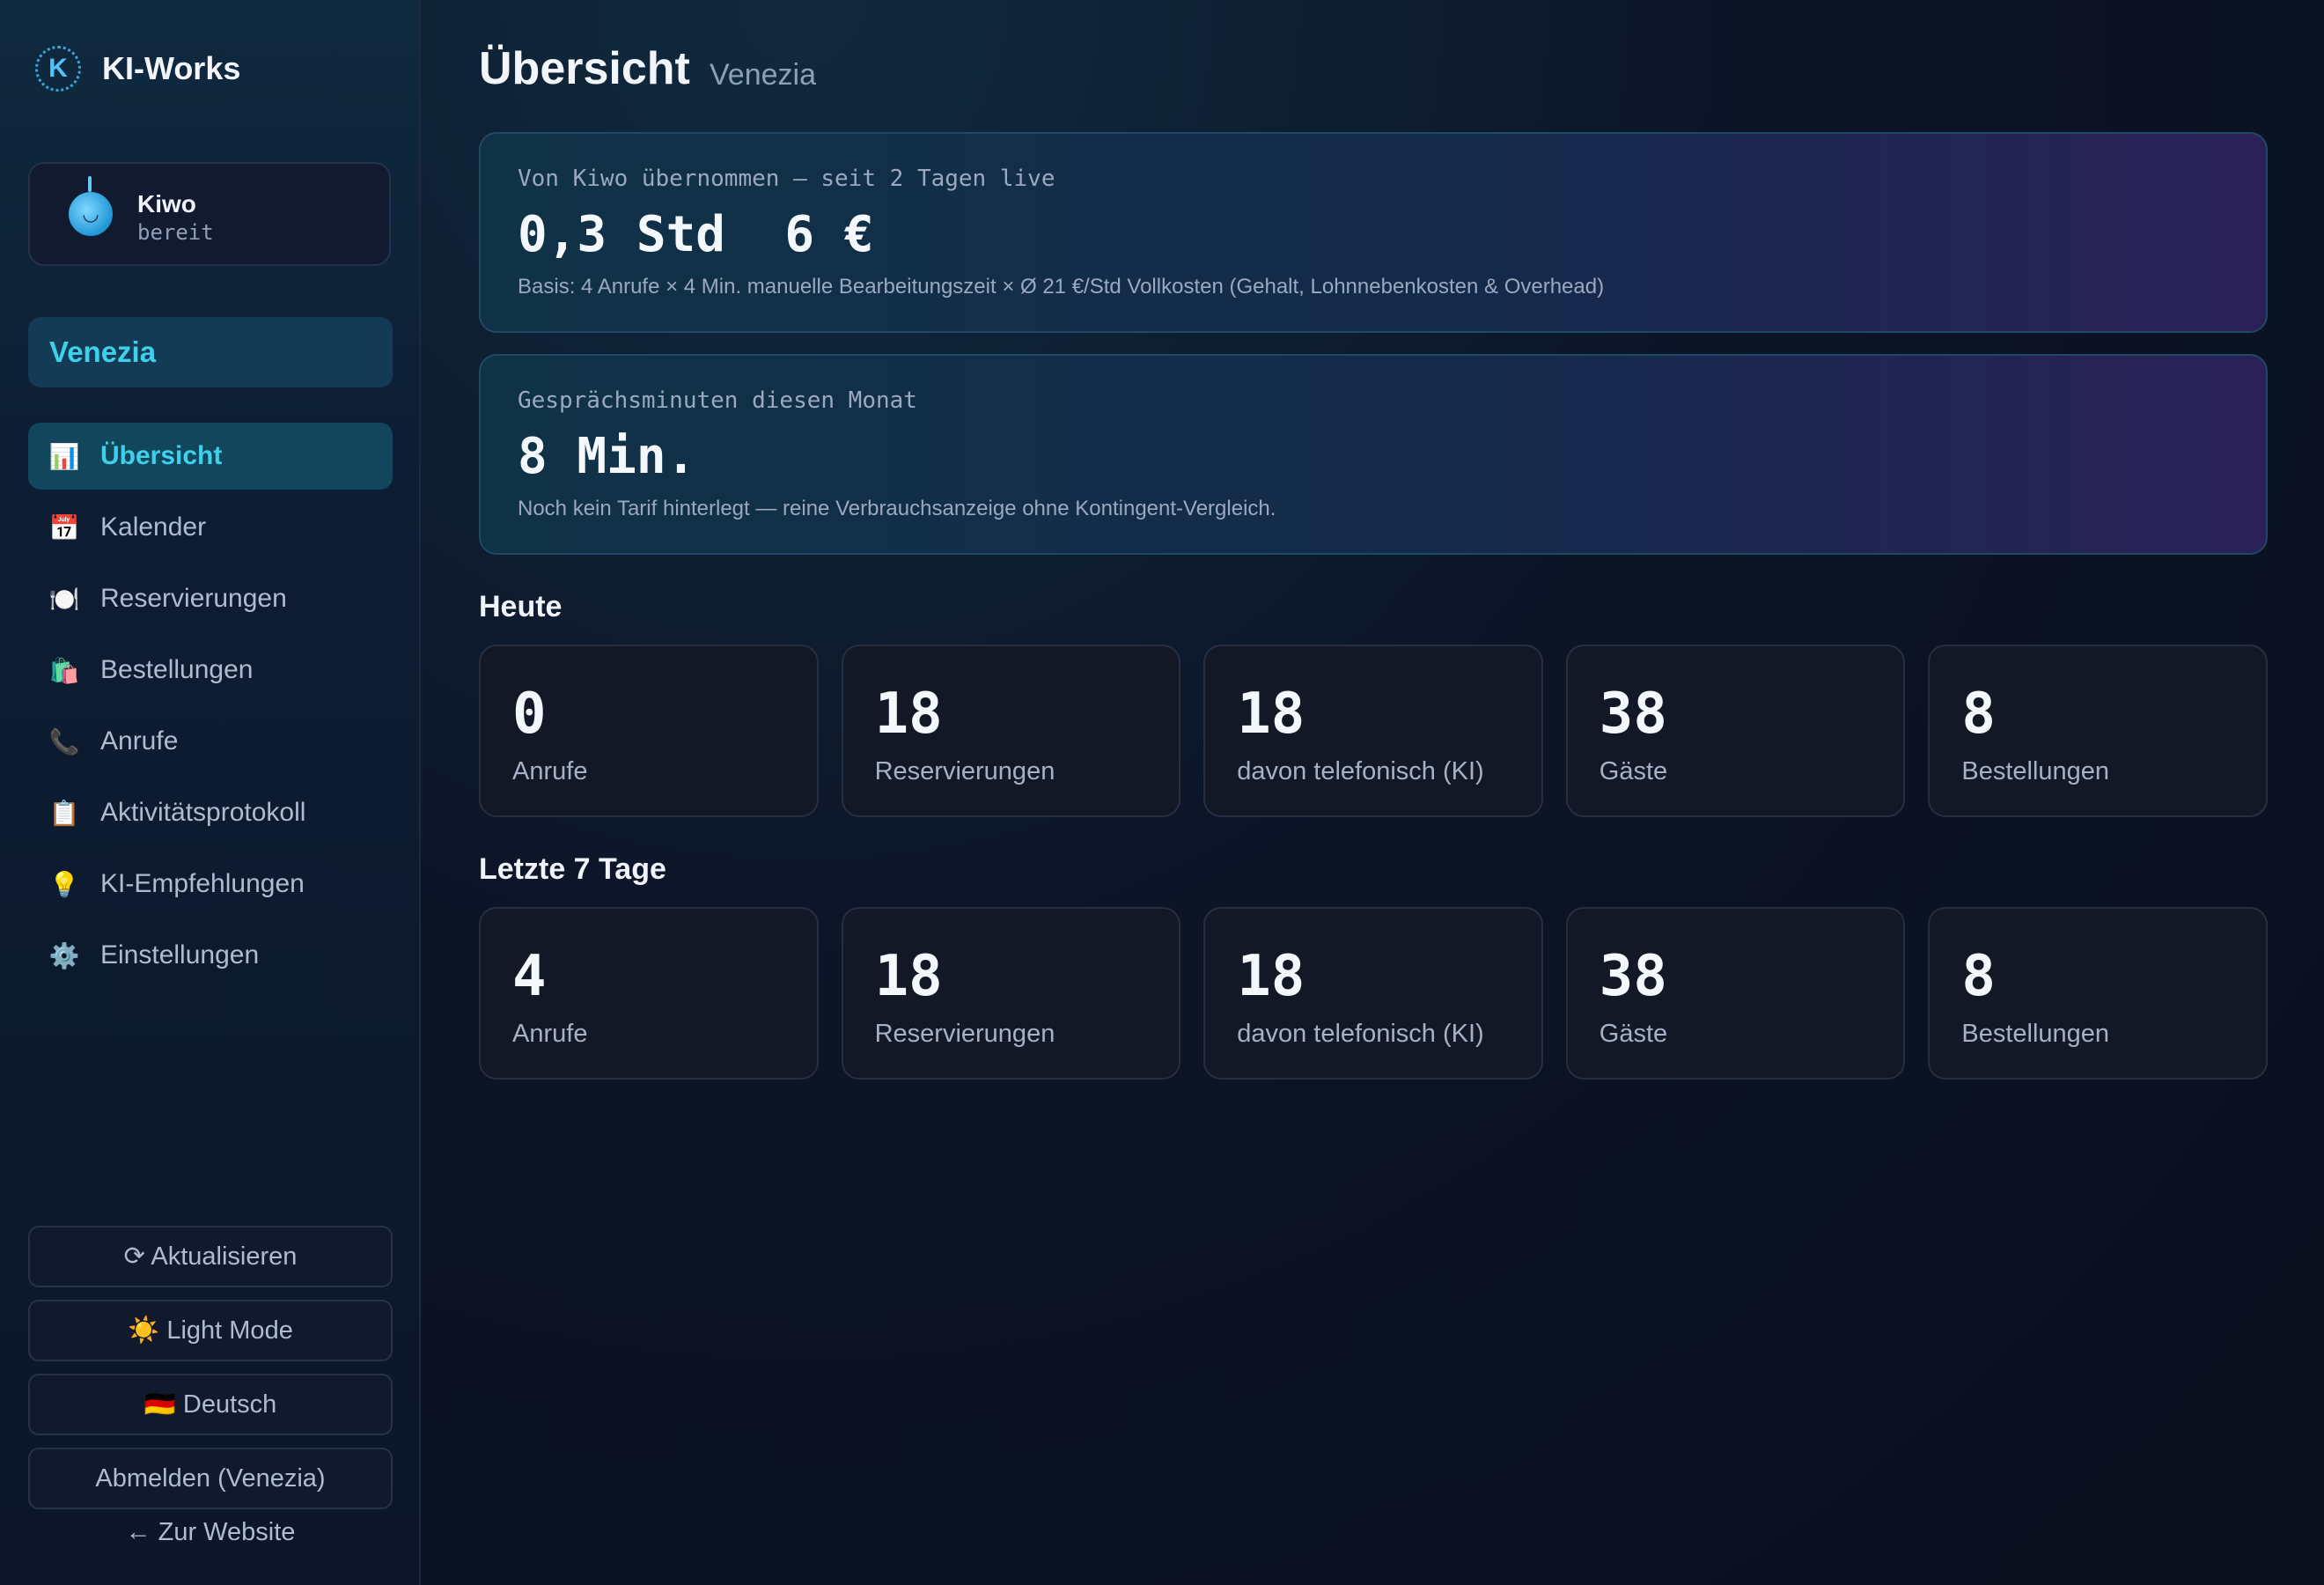 The image size is (2324, 1585). I want to click on minutes-value: 8 Min., so click(607, 456).